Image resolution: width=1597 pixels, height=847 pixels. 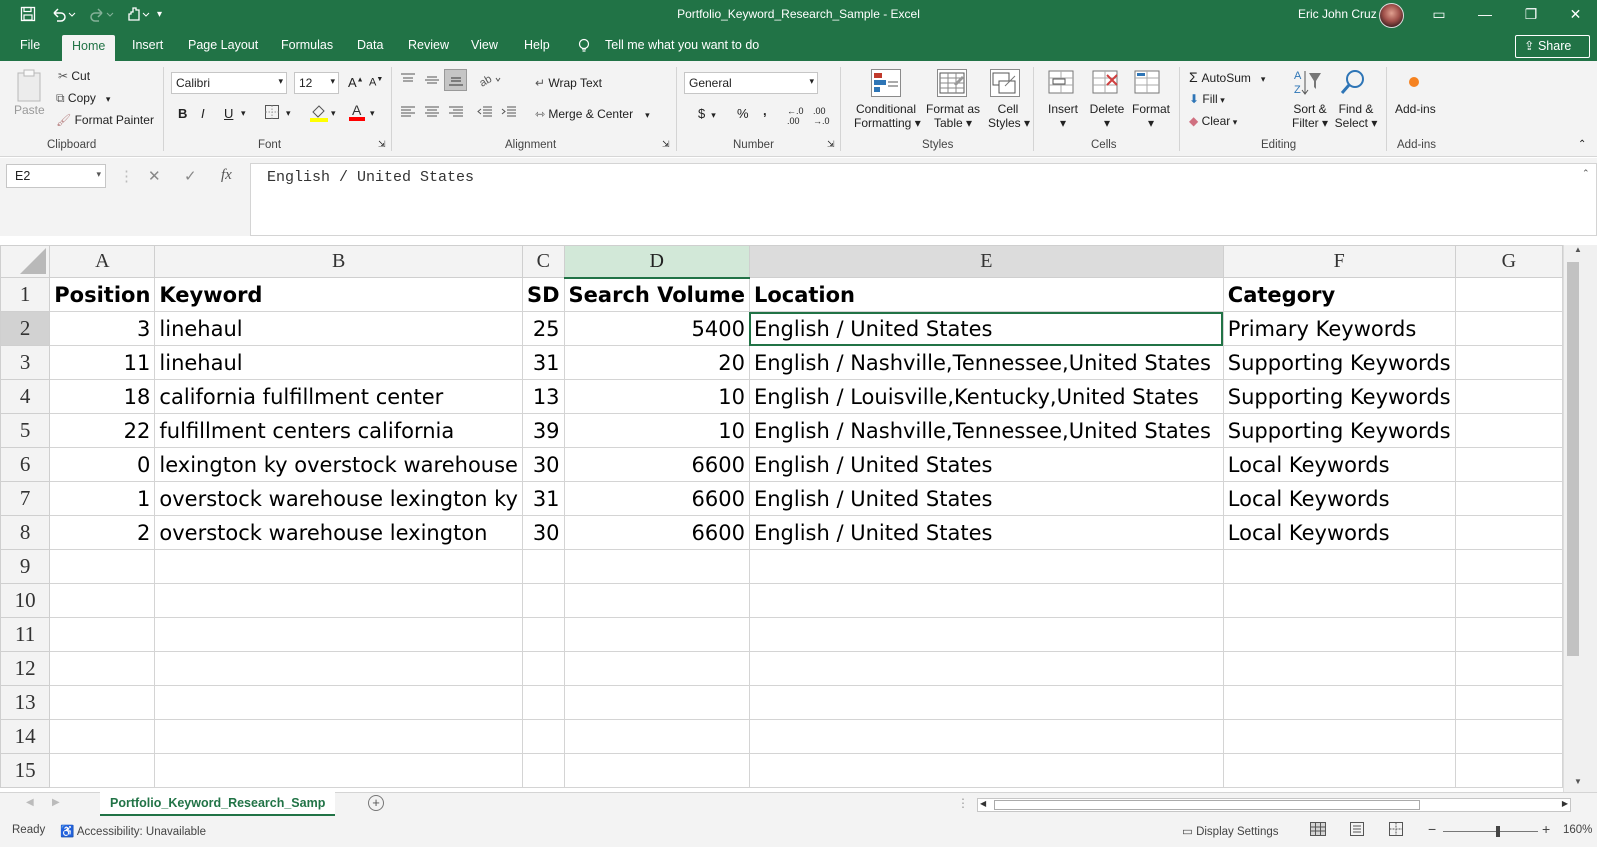 What do you see at coordinates (408, 113) in the screenshot?
I see `align-left-icon` at bounding box center [408, 113].